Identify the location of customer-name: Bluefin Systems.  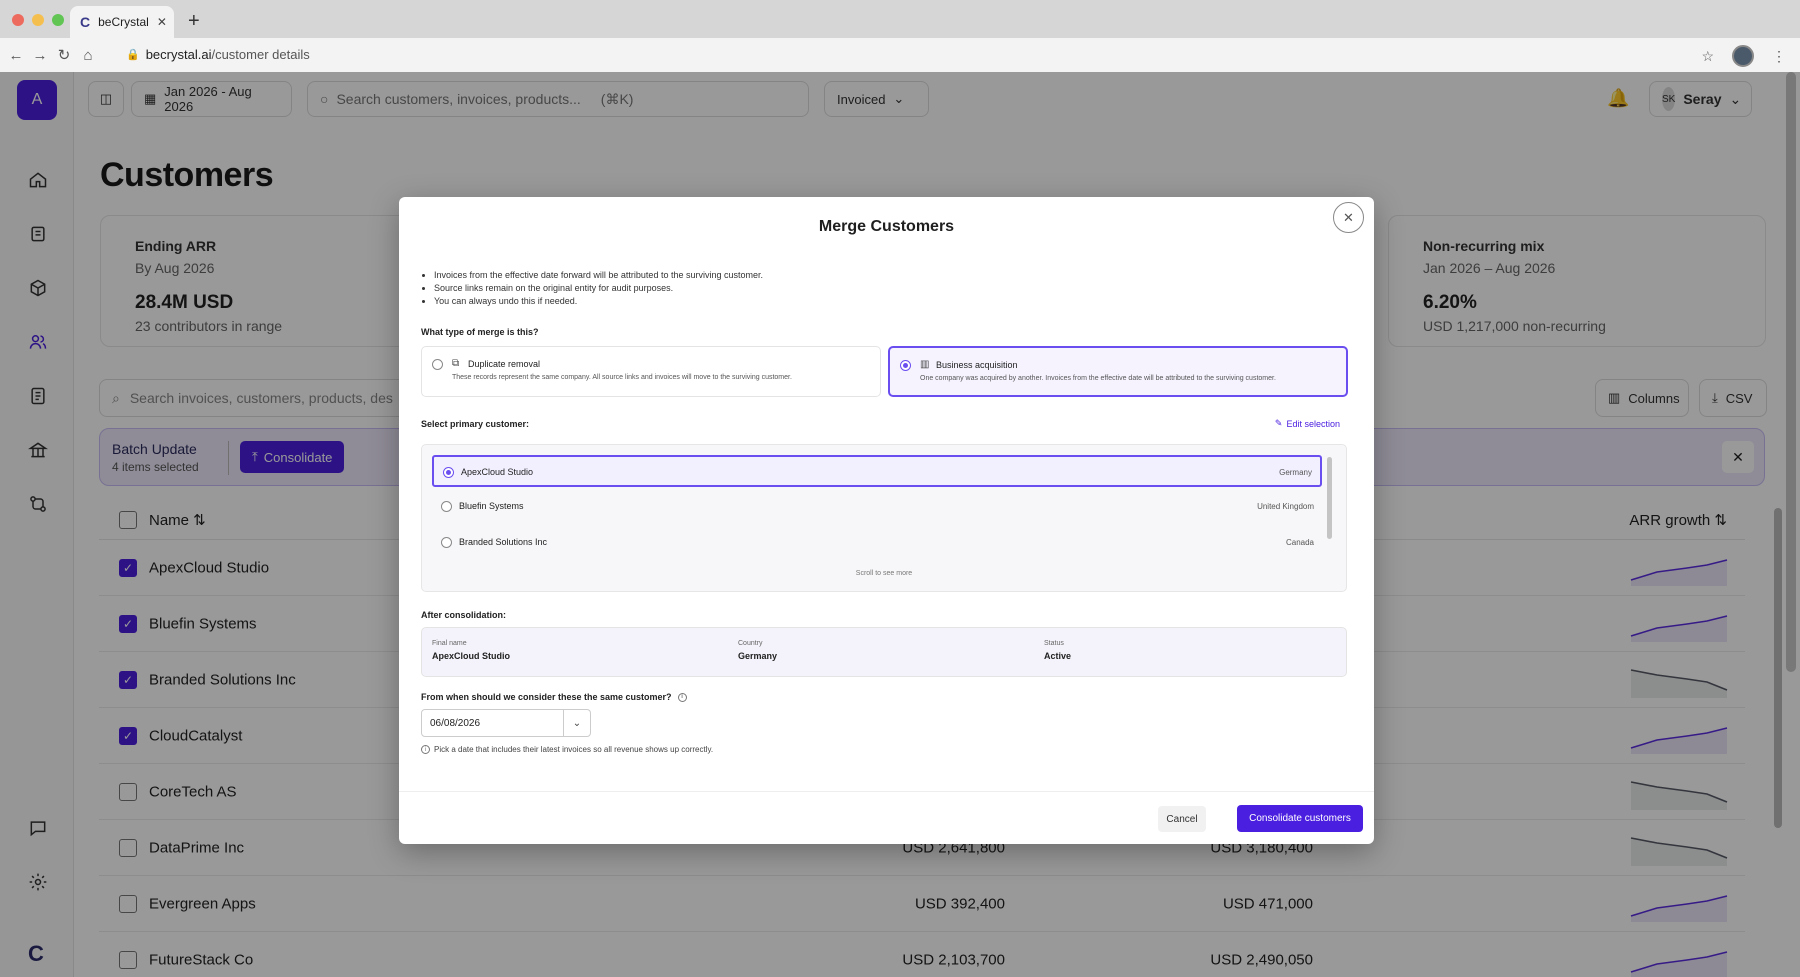
(491, 506).